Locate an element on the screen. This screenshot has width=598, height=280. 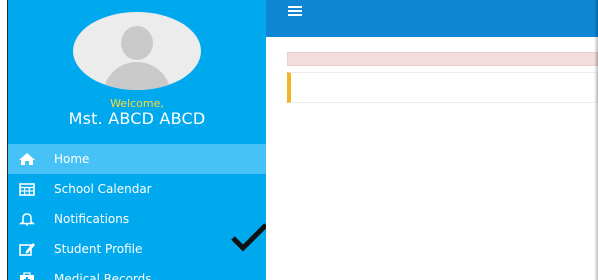
window-shadow is located at coordinates (596, 140).